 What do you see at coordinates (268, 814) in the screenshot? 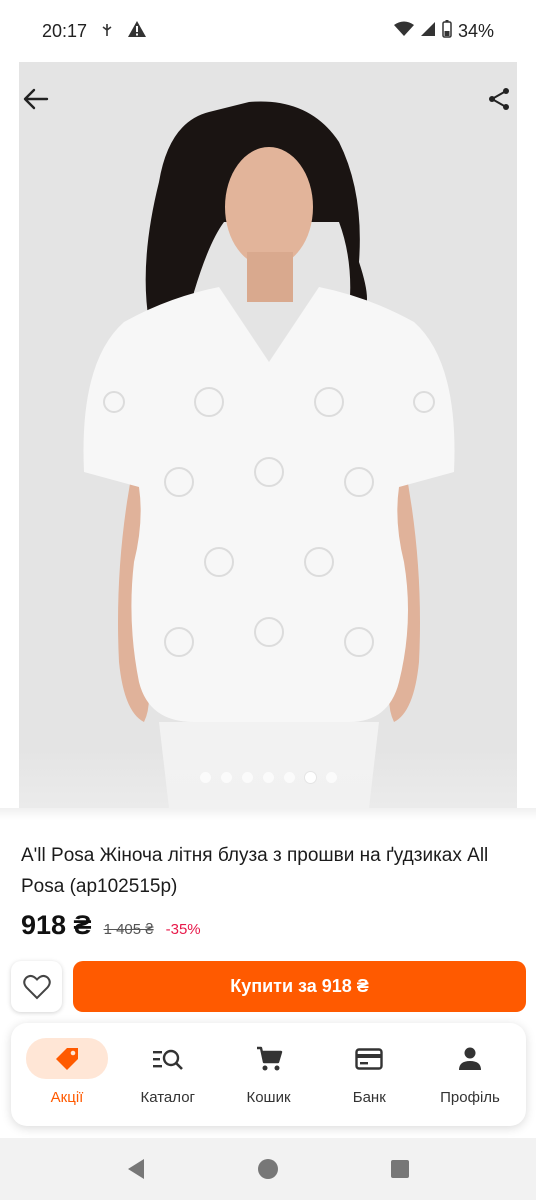
I see `gallery-shadow` at bounding box center [268, 814].